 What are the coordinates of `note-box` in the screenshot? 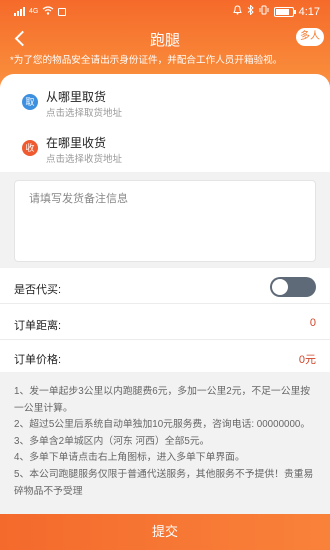 It's located at (165, 221).